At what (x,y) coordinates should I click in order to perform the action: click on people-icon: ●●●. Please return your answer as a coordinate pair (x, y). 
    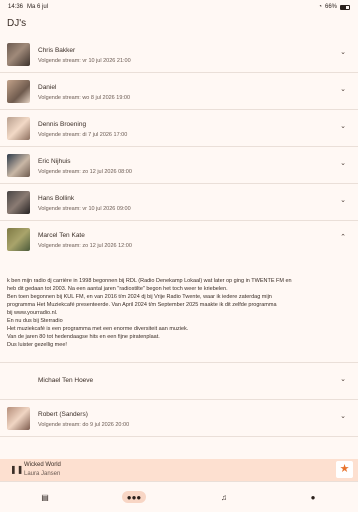
    Looking at the image, I should click on (134, 497).